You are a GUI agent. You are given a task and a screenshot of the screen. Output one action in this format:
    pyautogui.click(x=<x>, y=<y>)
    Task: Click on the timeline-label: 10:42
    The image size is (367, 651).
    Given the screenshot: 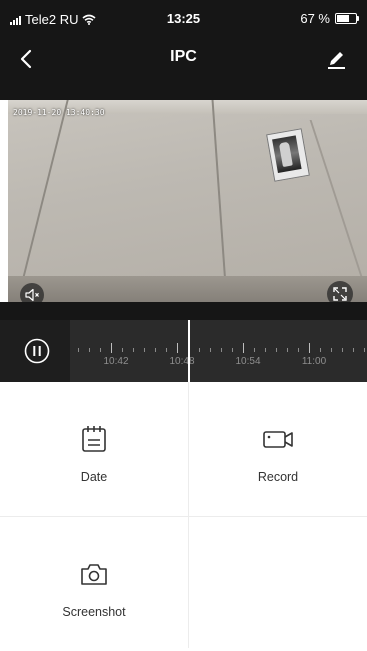 What is the action you would take?
    pyautogui.click(x=116, y=361)
    